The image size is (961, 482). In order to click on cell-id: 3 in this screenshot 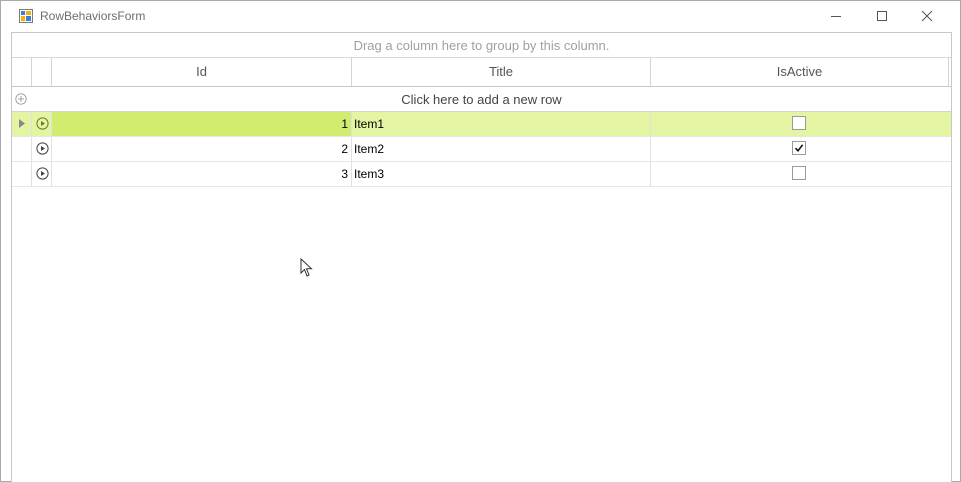, I will do `click(202, 174)`.